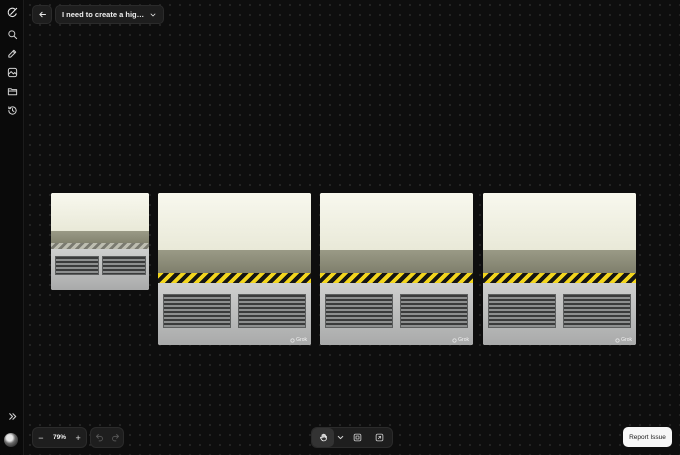 Image resolution: width=680 pixels, height=455 pixels. What do you see at coordinates (234, 269) in the screenshot?
I see `generated-image-2: Grok` at bounding box center [234, 269].